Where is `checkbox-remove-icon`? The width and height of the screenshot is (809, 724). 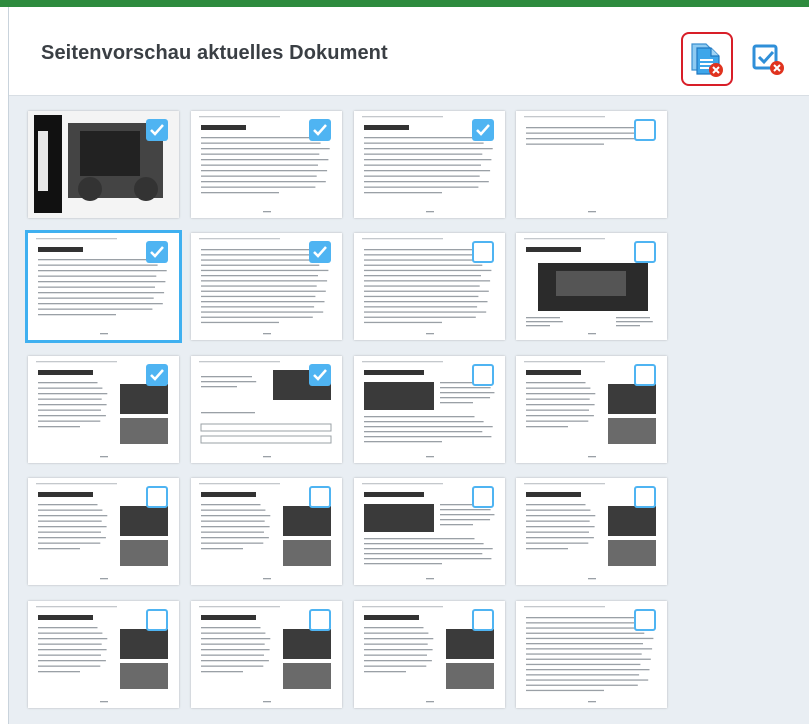
checkbox-remove-icon is located at coordinates (768, 59).